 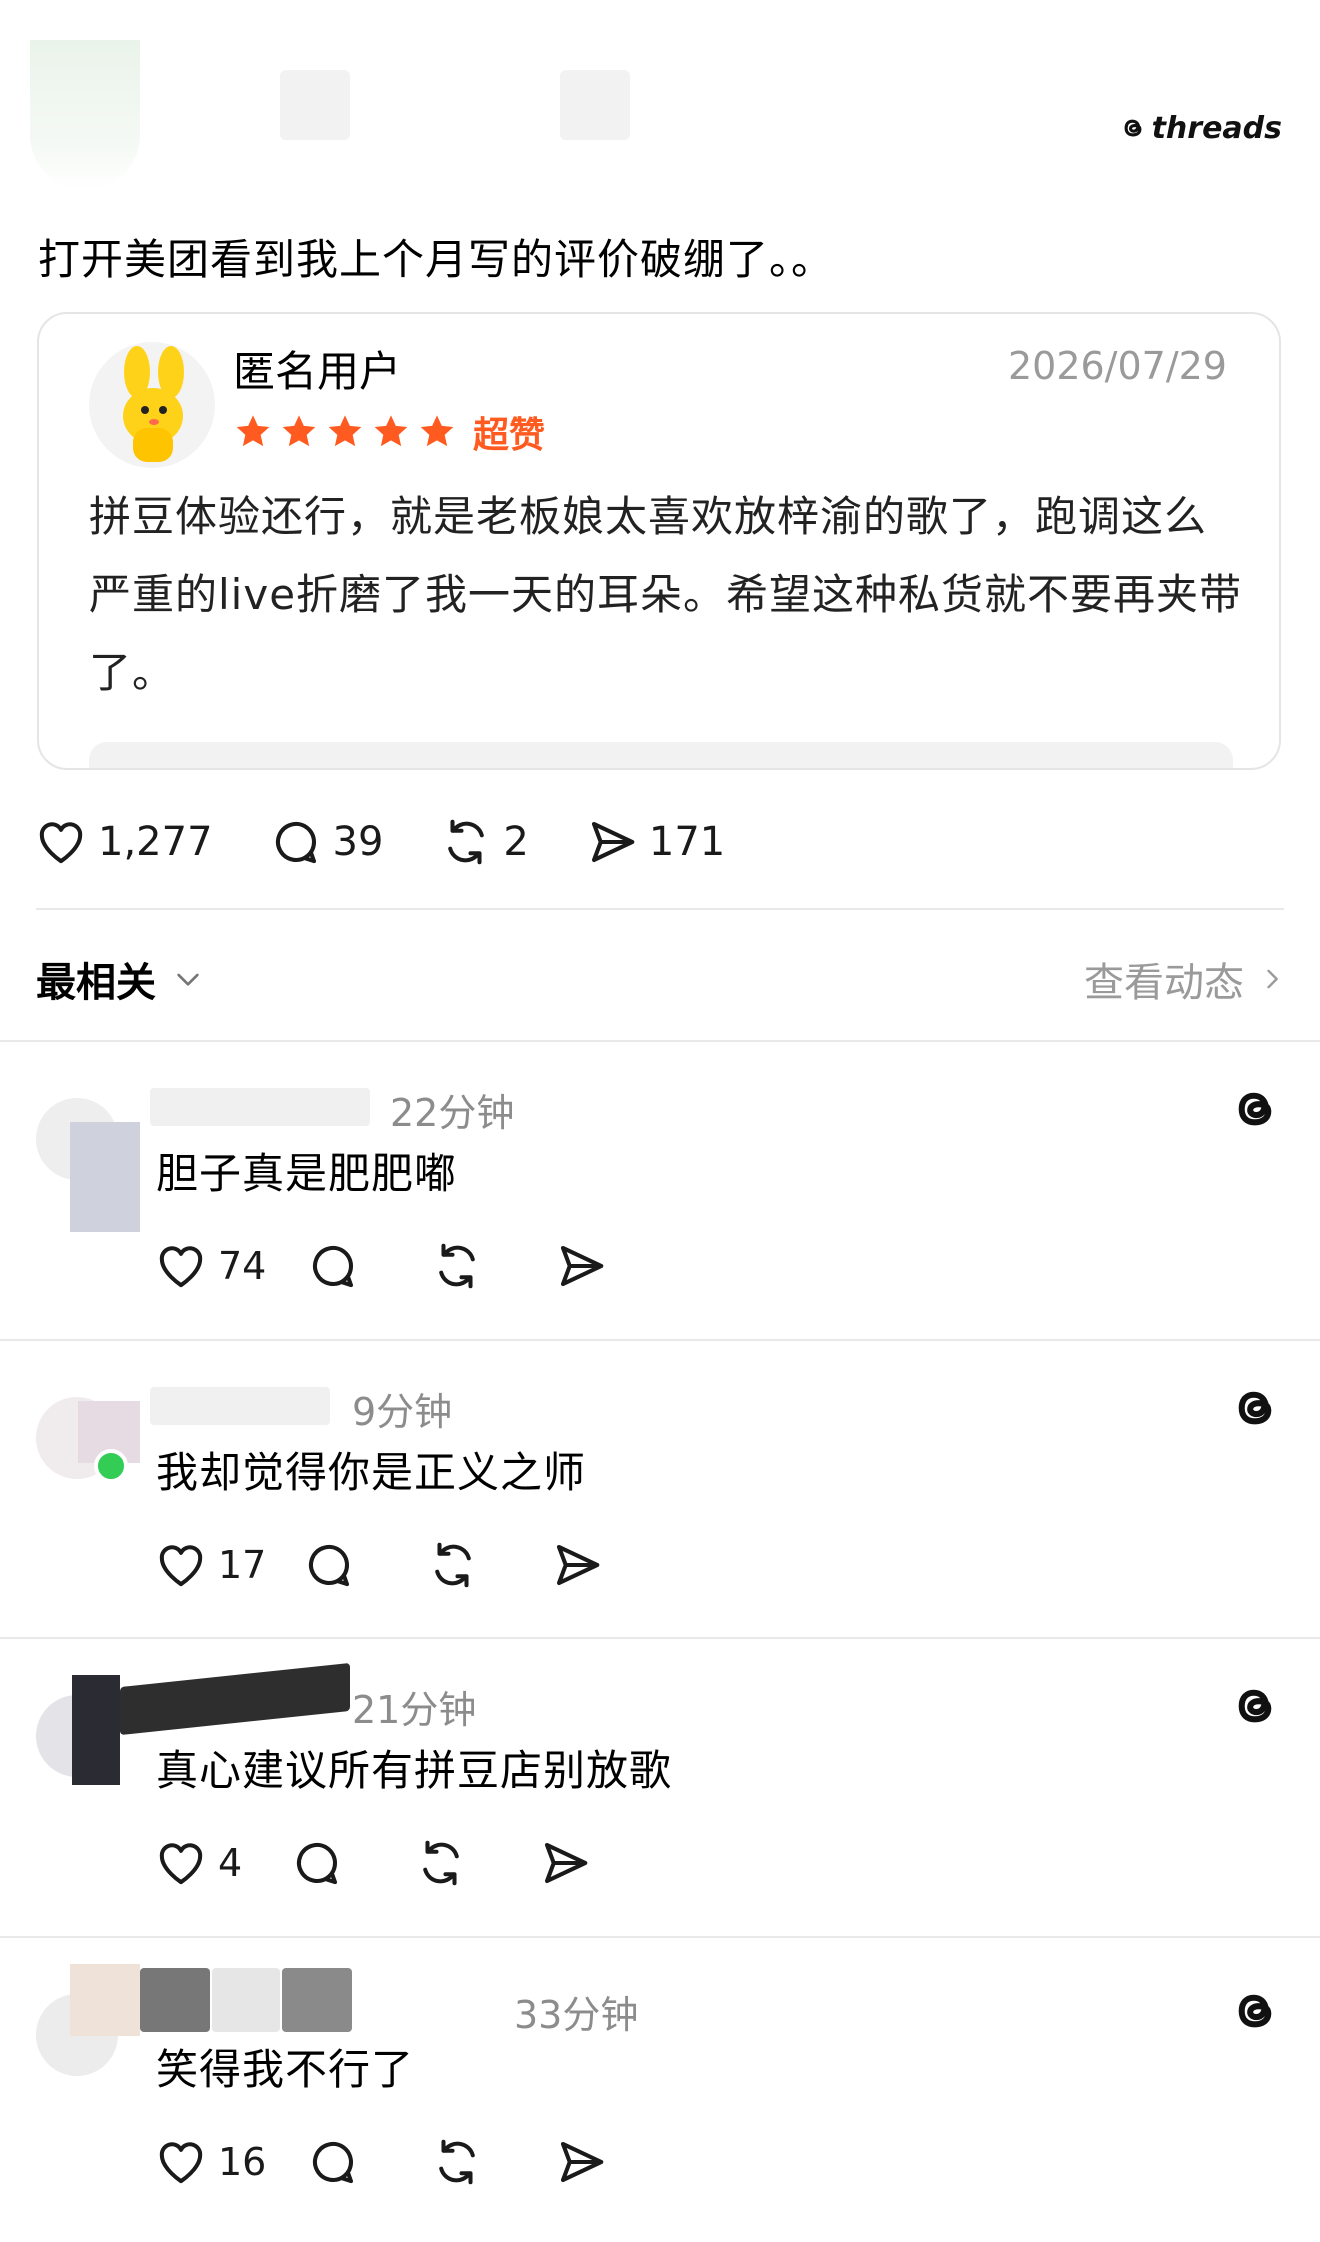 I want to click on like-button: 16, so click(x=210, y=2162).